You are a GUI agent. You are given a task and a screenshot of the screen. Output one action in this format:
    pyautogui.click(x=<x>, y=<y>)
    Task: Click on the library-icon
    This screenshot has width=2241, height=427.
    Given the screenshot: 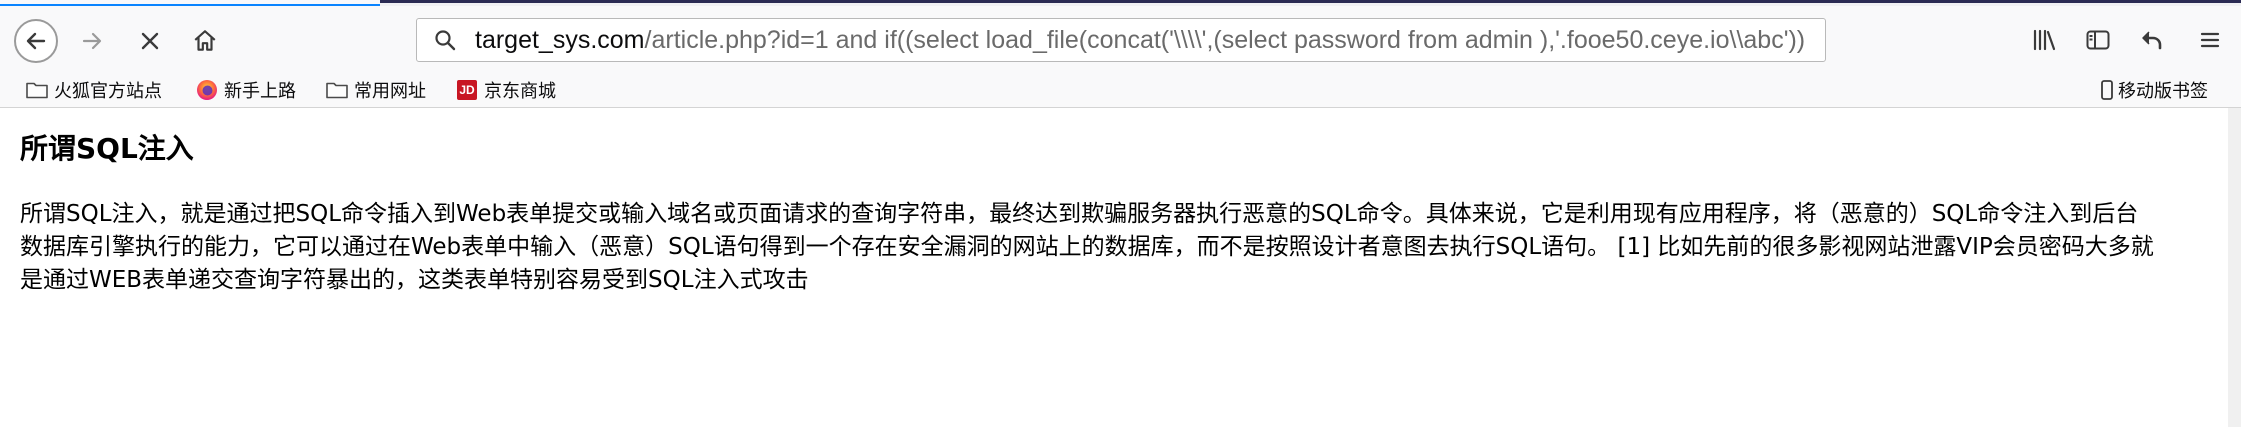 What is the action you would take?
    pyautogui.click(x=2044, y=40)
    